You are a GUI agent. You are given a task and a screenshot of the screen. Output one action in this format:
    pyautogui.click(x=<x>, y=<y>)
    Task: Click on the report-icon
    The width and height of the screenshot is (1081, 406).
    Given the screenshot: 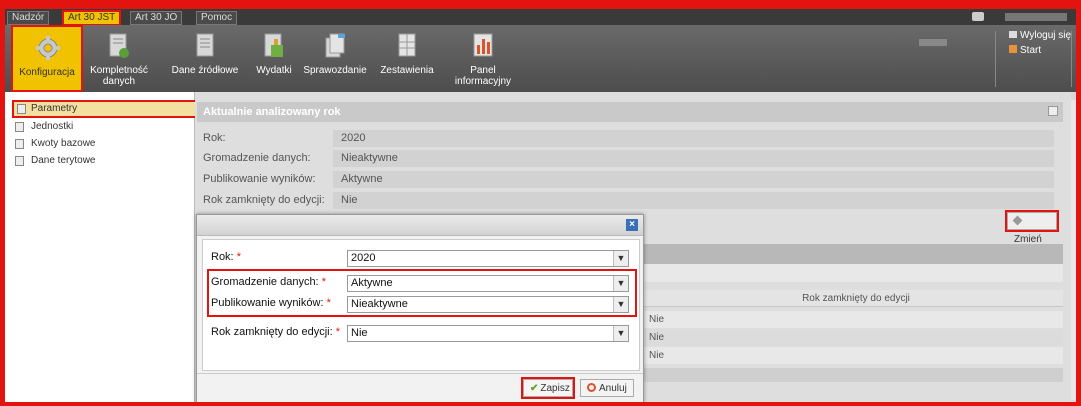 What is the action you would take?
    pyautogui.click(x=335, y=45)
    